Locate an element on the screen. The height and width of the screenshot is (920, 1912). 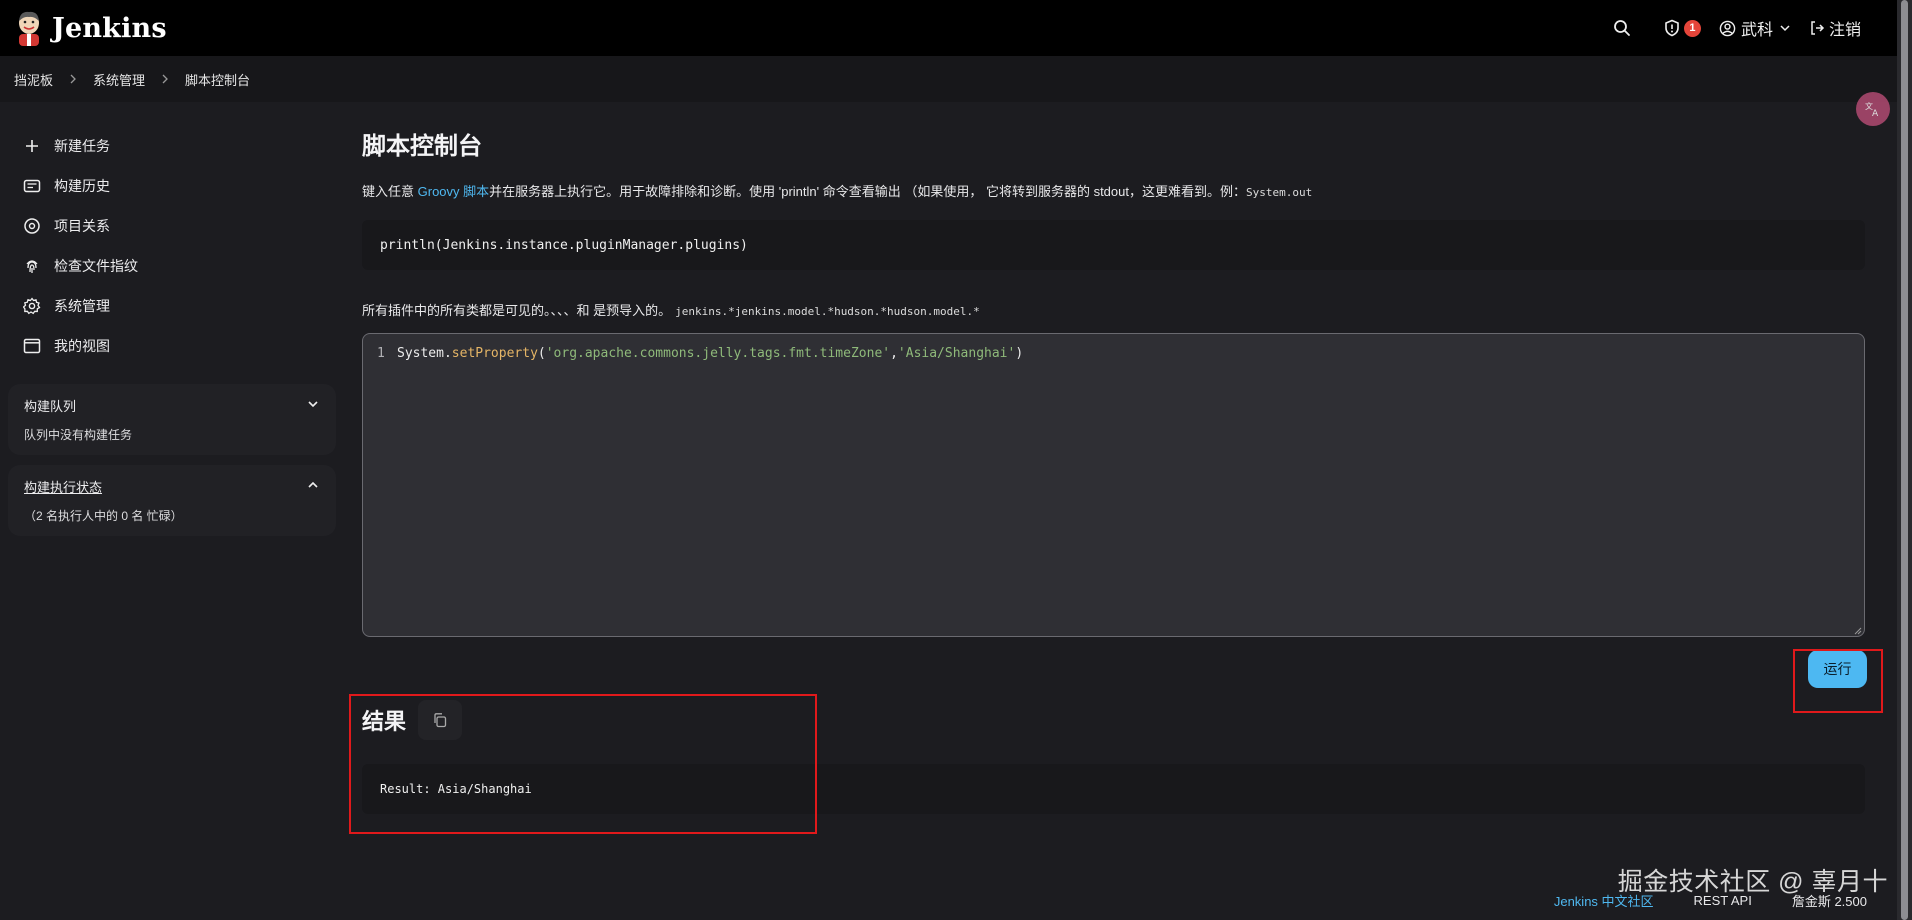
sidebar-item-label: 新建任务 is located at coordinates (82, 146).